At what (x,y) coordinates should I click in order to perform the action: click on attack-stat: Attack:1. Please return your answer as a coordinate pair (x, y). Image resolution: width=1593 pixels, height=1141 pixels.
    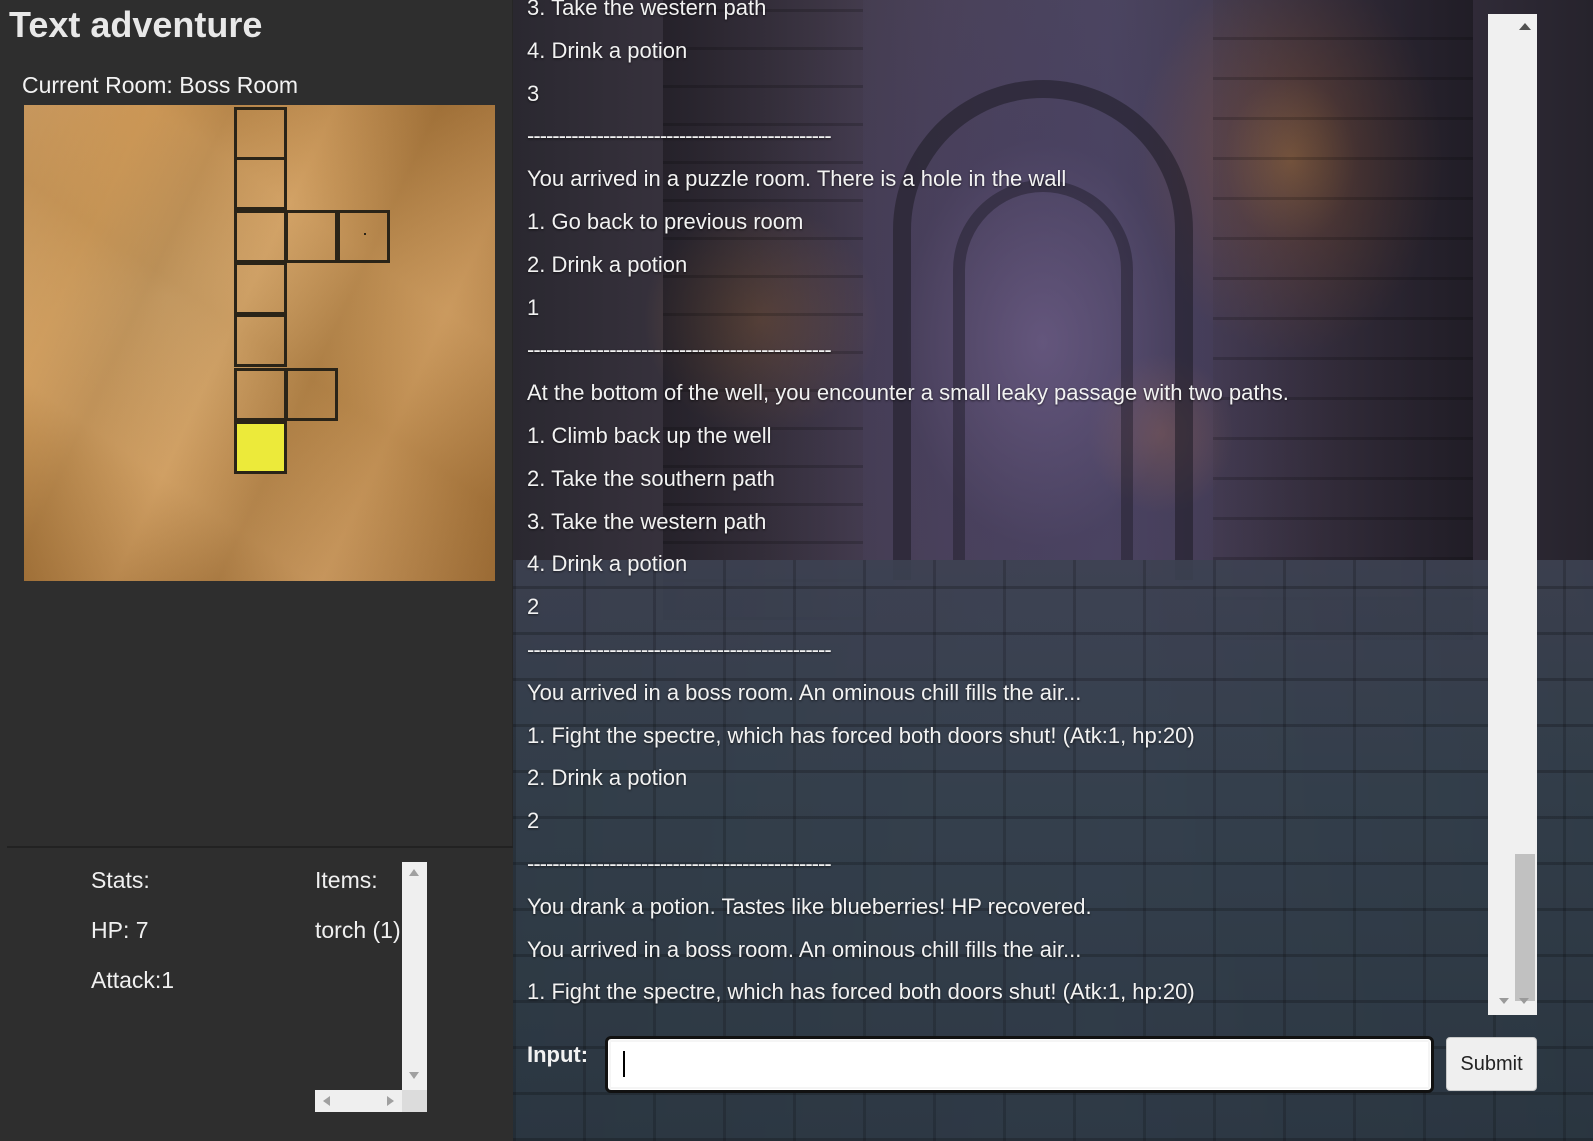
    Looking at the image, I should click on (133, 980).